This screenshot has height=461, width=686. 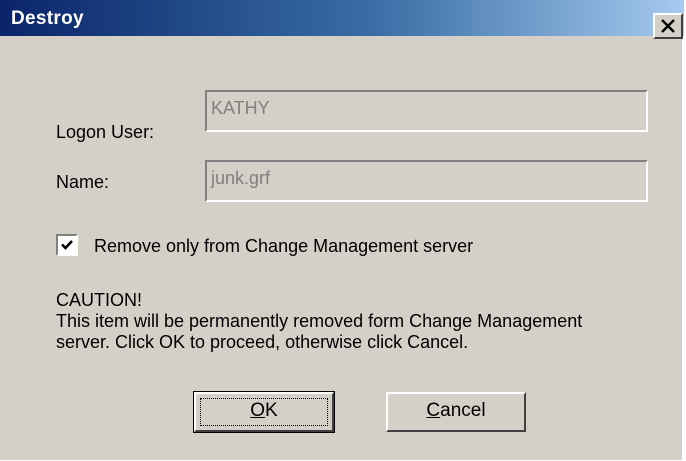 I want to click on title-bar: Destroy, so click(x=342, y=18).